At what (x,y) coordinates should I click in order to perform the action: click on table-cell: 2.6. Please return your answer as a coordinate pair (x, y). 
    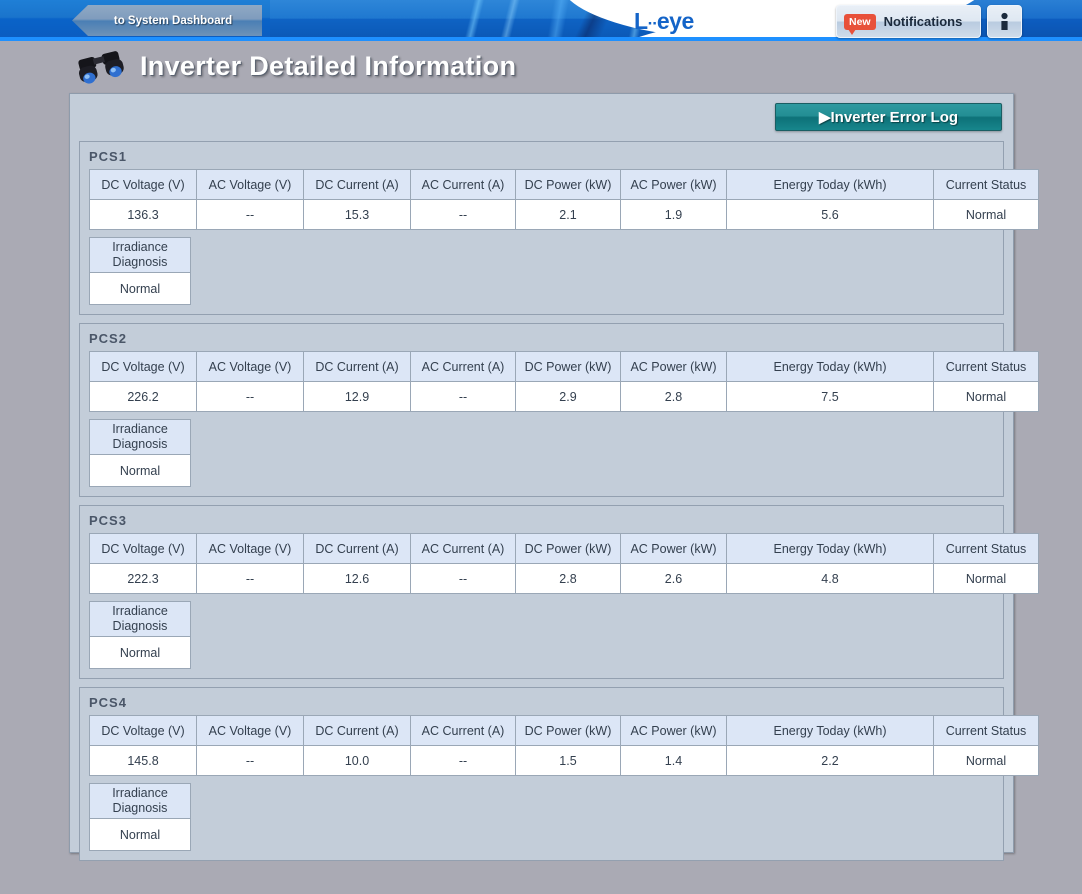
    Looking at the image, I should click on (673, 578).